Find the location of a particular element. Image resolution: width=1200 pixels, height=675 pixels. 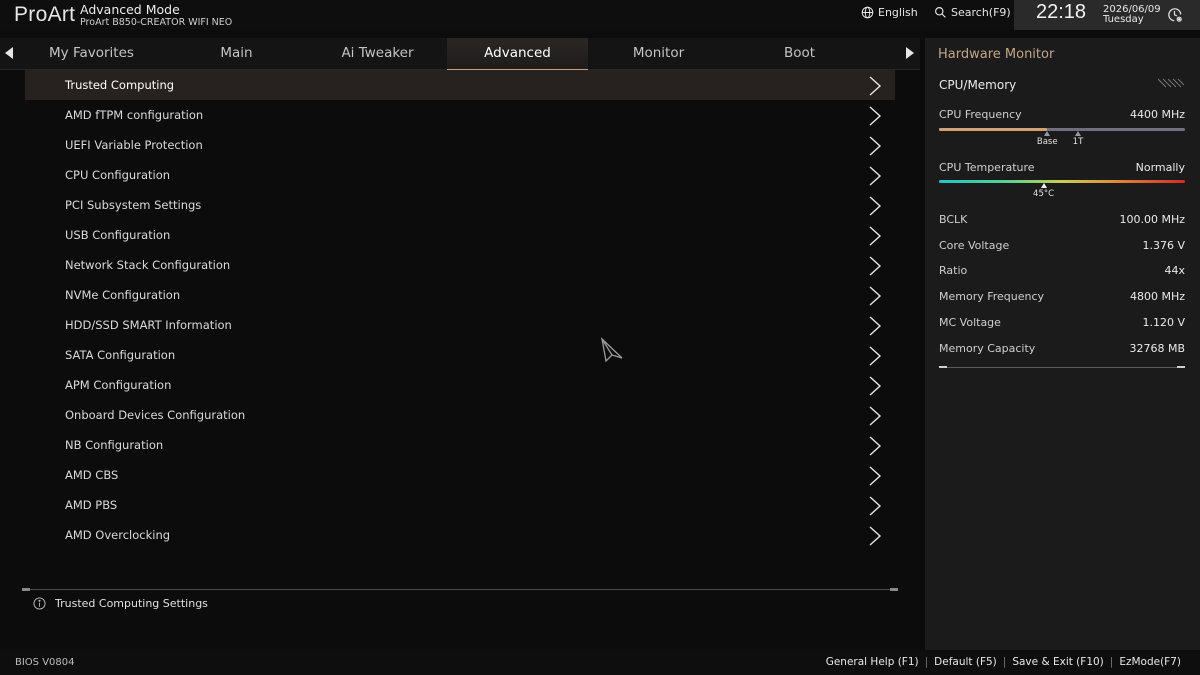

hw-monitor-value: 44x is located at coordinates (1174, 271).